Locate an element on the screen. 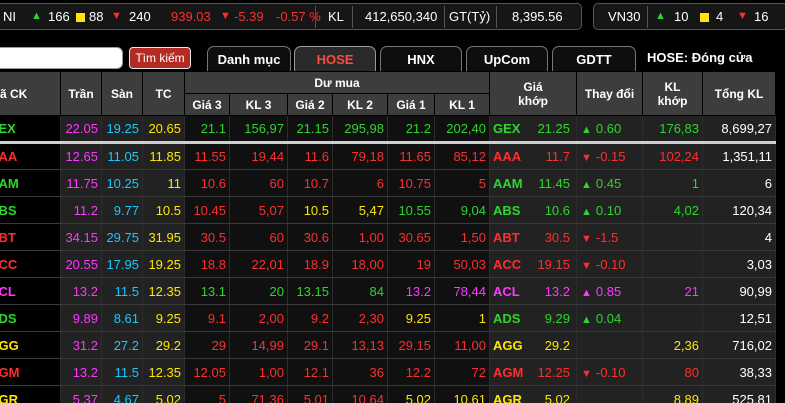 Image resolution: width=785 pixels, height=403 pixels. bid-vol1-cell: 85,12 is located at coordinates (462, 156).